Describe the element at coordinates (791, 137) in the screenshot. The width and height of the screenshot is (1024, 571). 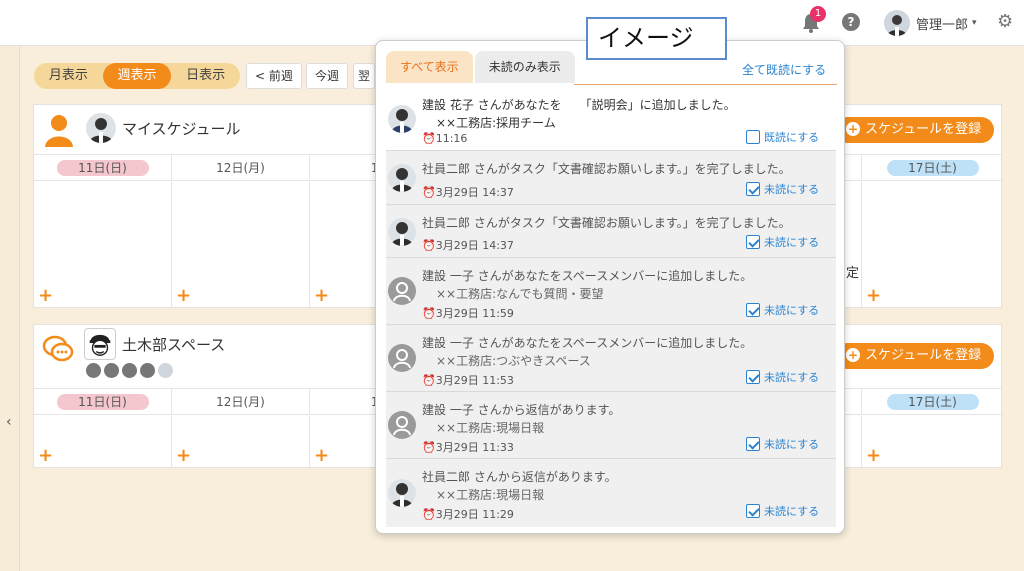
I see `mark-read-label: 既読にする` at that location.